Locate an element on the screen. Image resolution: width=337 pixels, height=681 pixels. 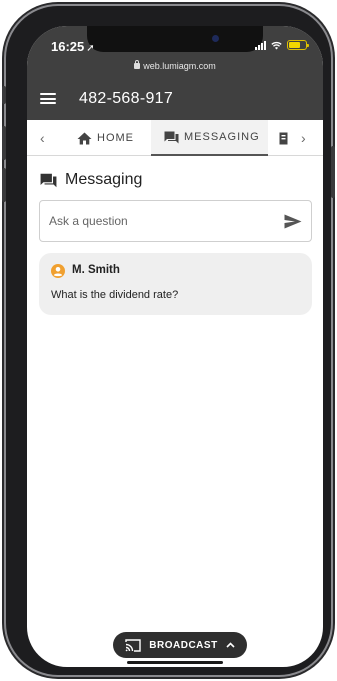
status-bar: 16:25 ➚ web.lumiagm.com is located at coordinates (175, 51).